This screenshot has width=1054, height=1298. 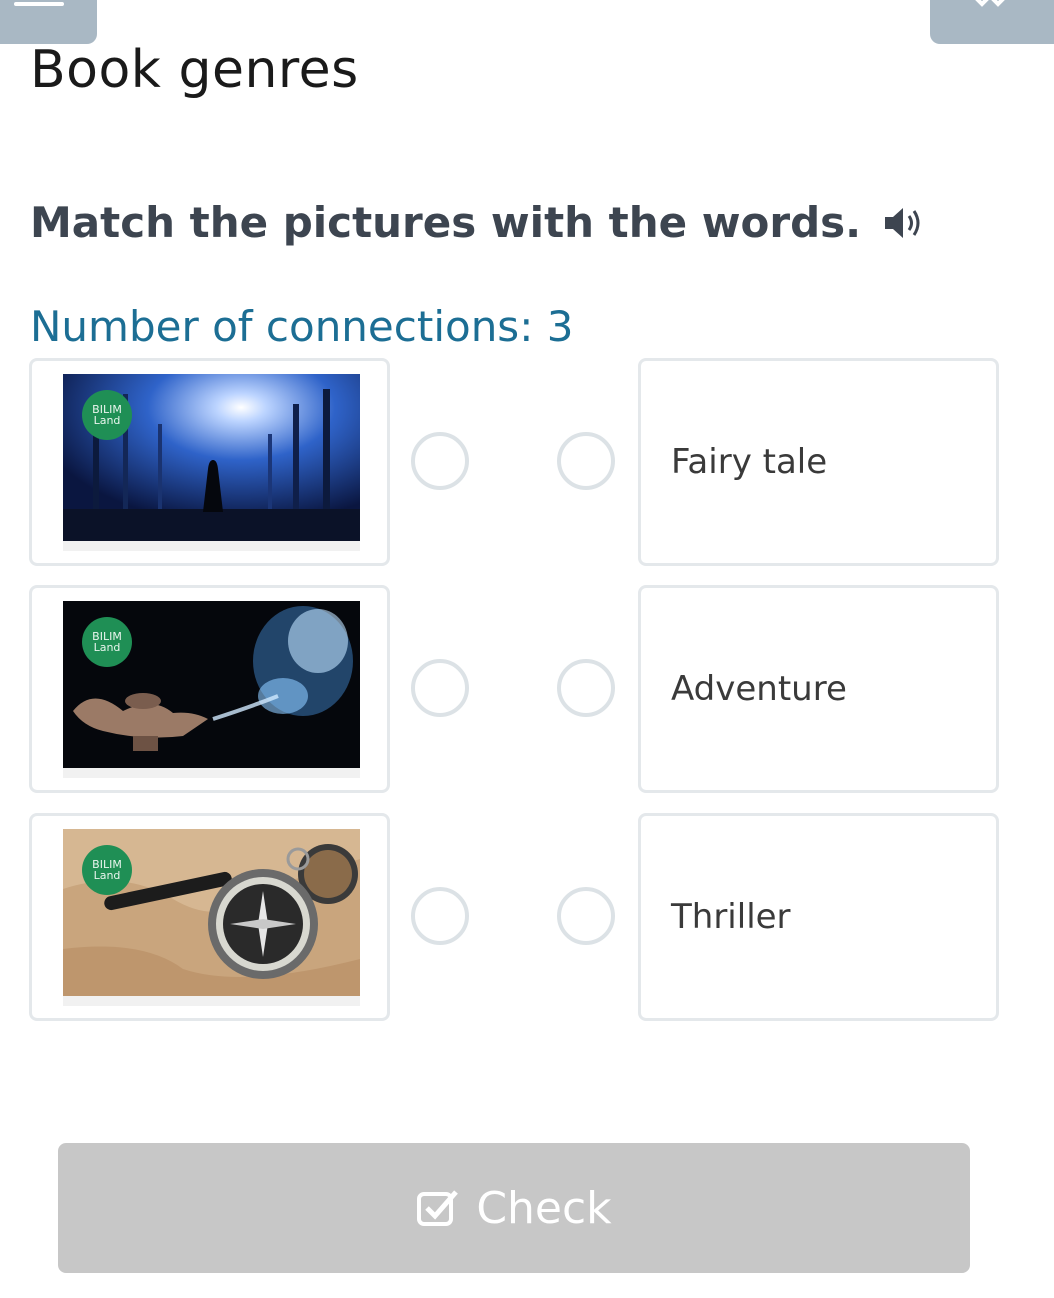 What do you see at coordinates (992, 22) in the screenshot?
I see `top-right-tab` at bounding box center [992, 22].